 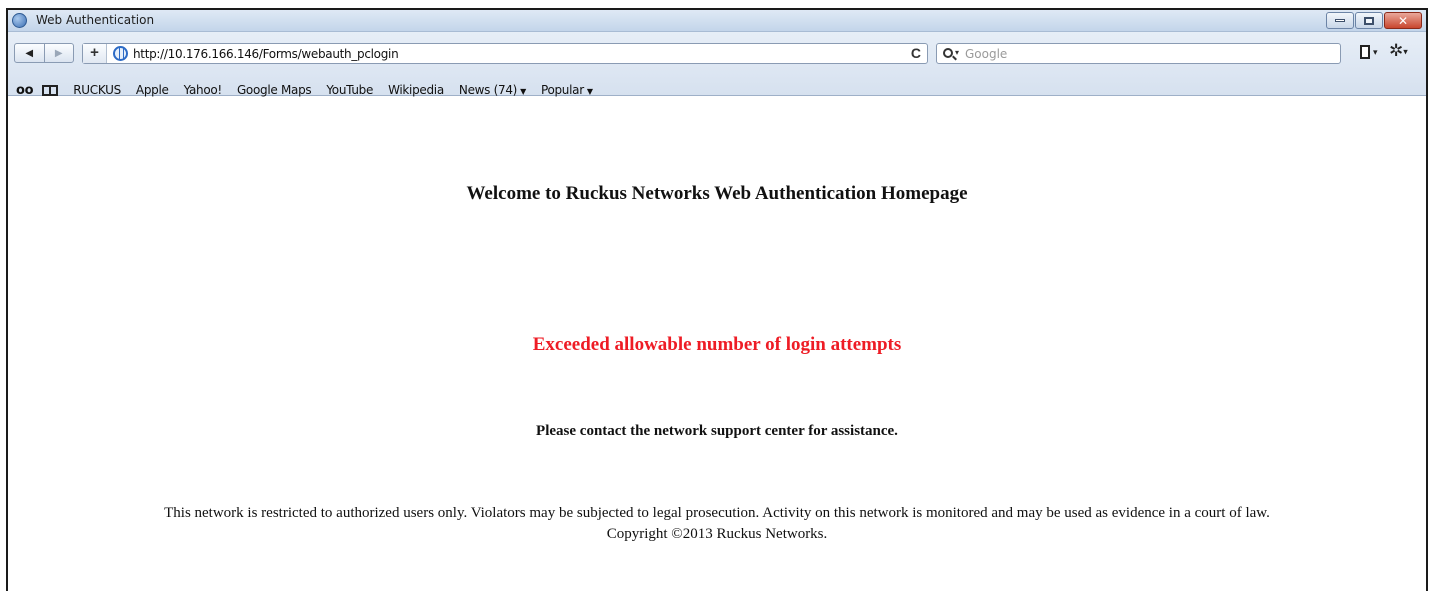 I want to click on close-button: ✕, so click(x=1403, y=20).